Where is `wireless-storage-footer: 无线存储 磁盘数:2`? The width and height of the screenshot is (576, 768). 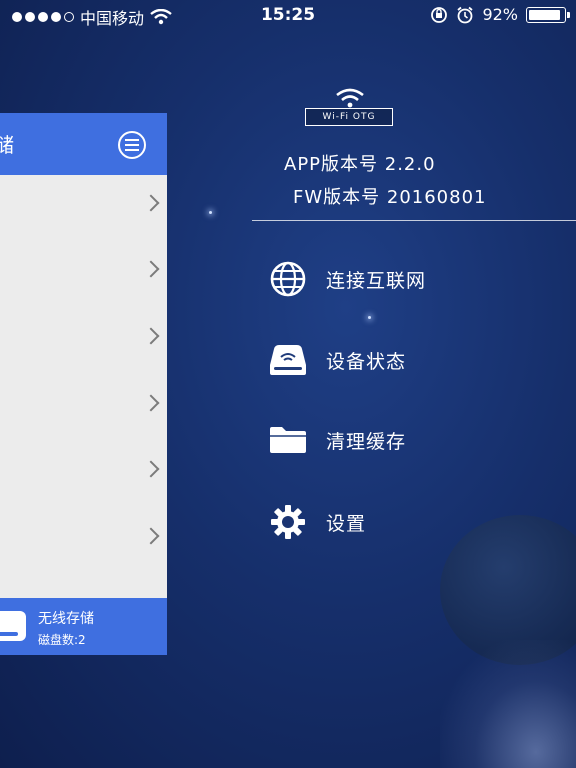 wireless-storage-footer: 无线存储 磁盘数:2 is located at coordinates (83, 626).